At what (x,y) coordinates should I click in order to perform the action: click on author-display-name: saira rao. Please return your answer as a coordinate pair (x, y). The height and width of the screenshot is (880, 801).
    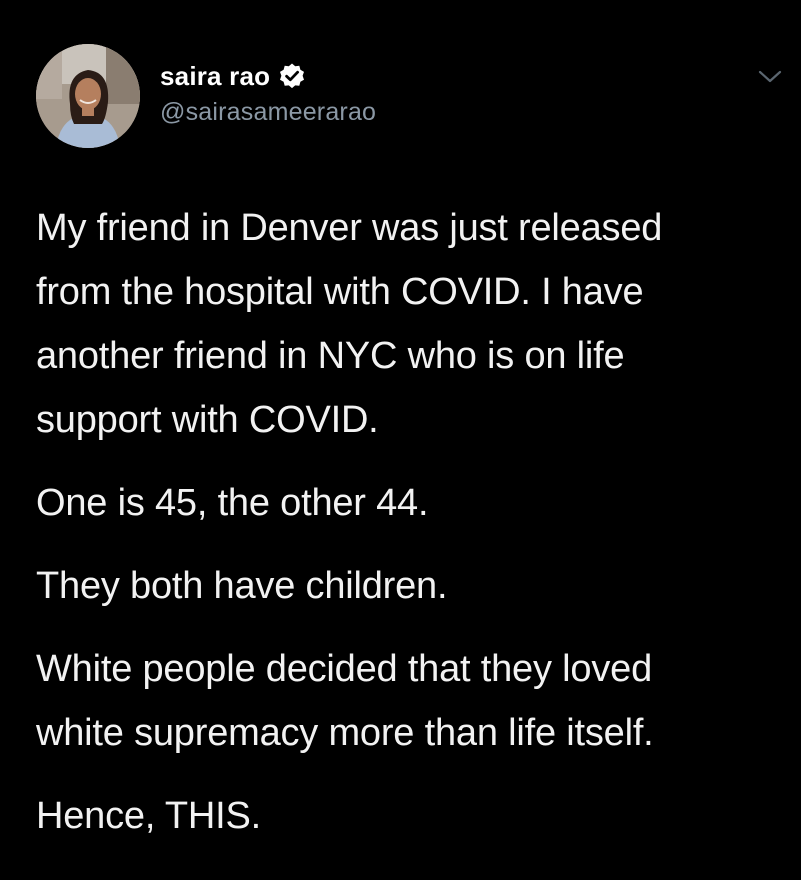
    Looking at the image, I should click on (215, 76).